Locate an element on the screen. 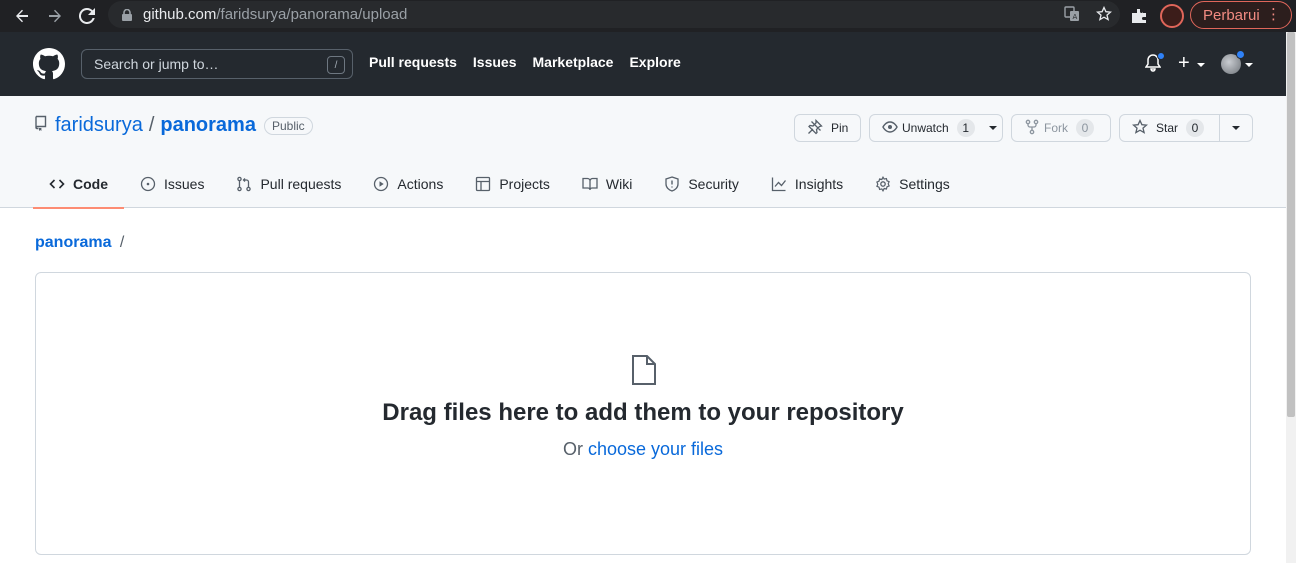 Image resolution: width=1296 pixels, height=563 pixels. choose-files-link: choose your files is located at coordinates (655, 449).